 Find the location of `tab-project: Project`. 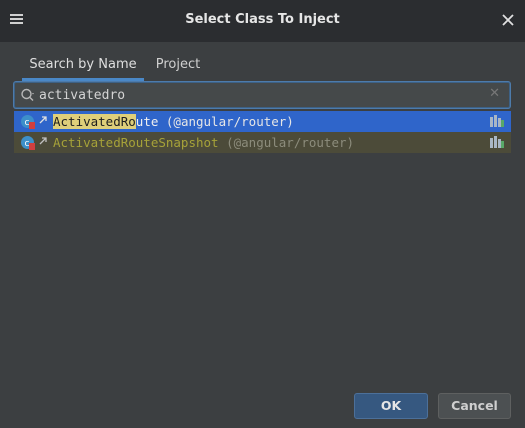

tab-project: Project is located at coordinates (178, 65).